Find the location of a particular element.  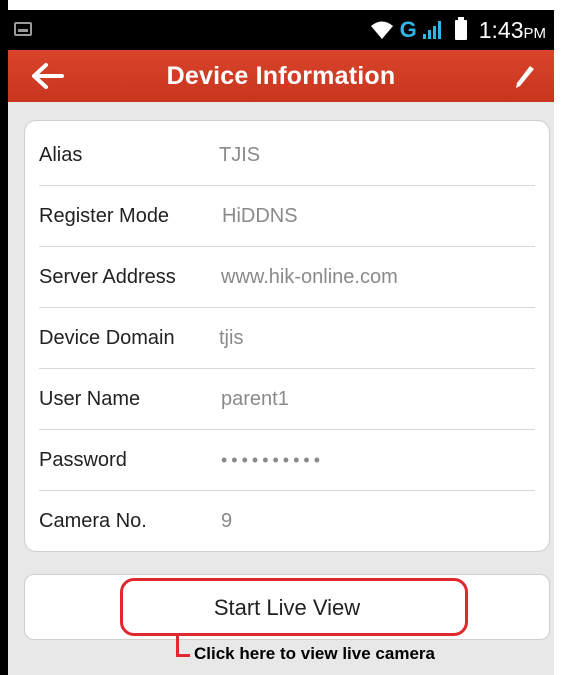

field-value: TJIS is located at coordinates (240, 155).